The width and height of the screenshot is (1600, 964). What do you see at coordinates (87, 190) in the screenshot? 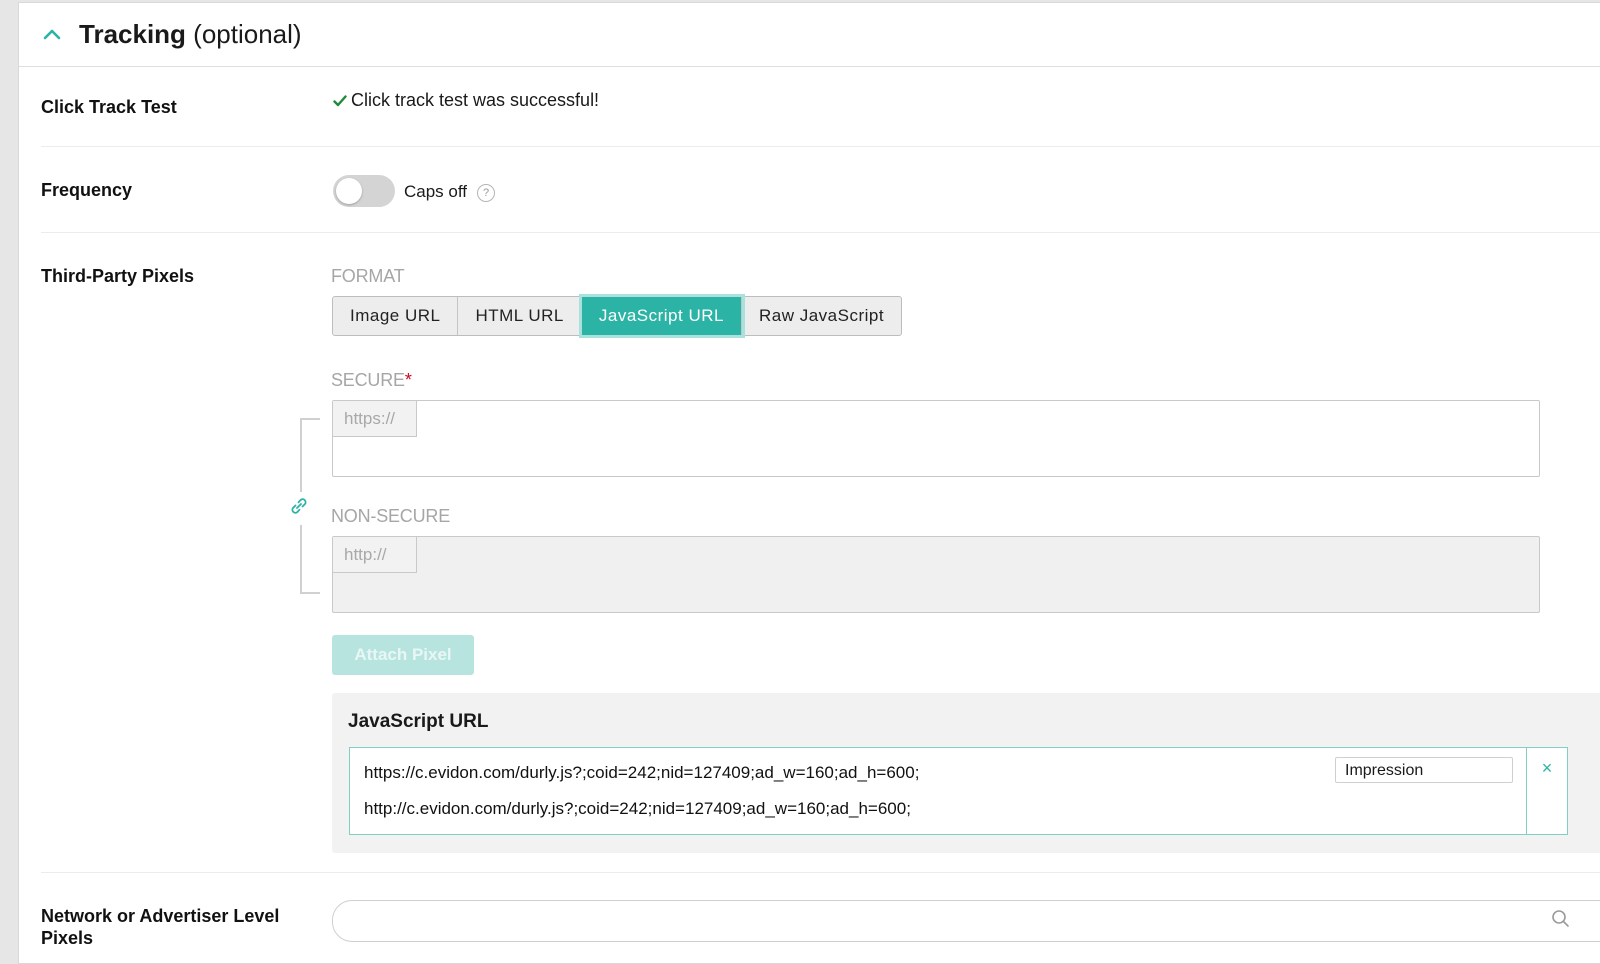
I see `frequency-label: Frequency` at bounding box center [87, 190].